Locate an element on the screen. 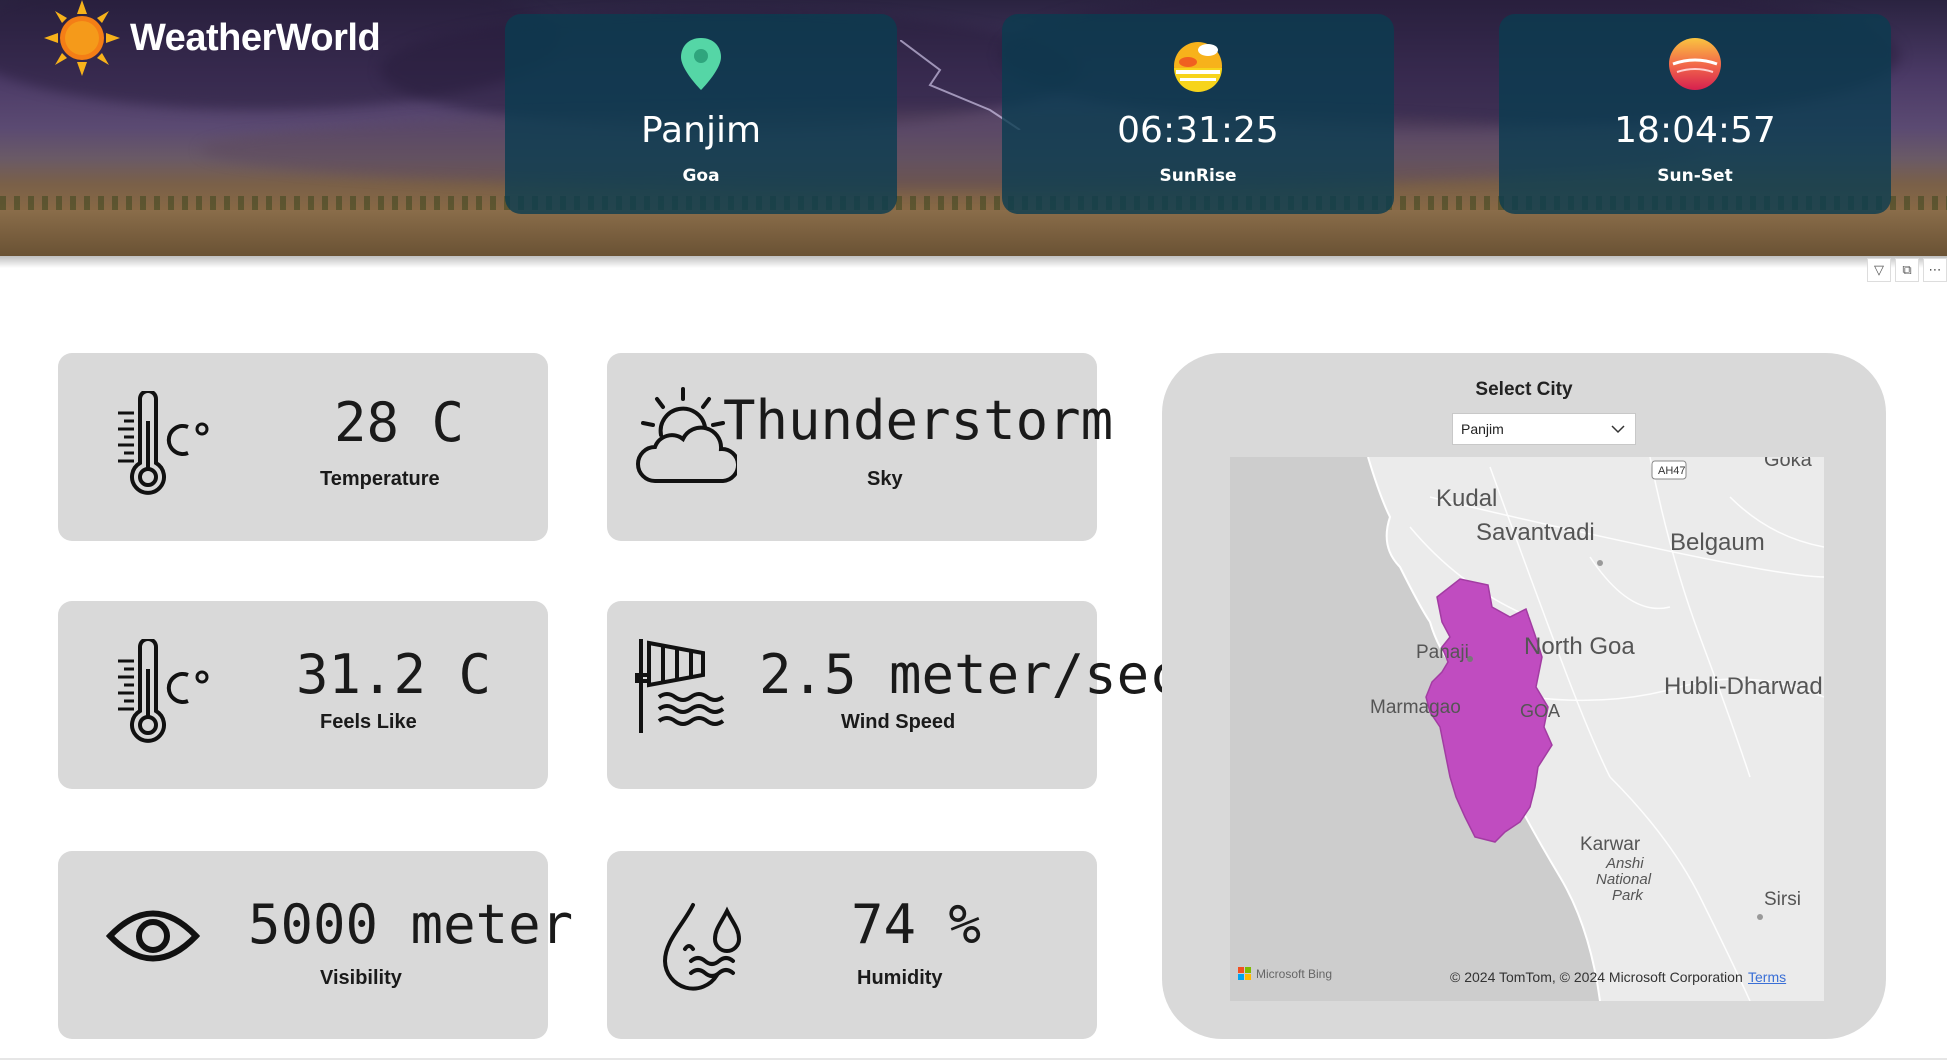 The height and width of the screenshot is (1060, 1947). map-label-panaji: Panaji is located at coordinates (1442, 652).